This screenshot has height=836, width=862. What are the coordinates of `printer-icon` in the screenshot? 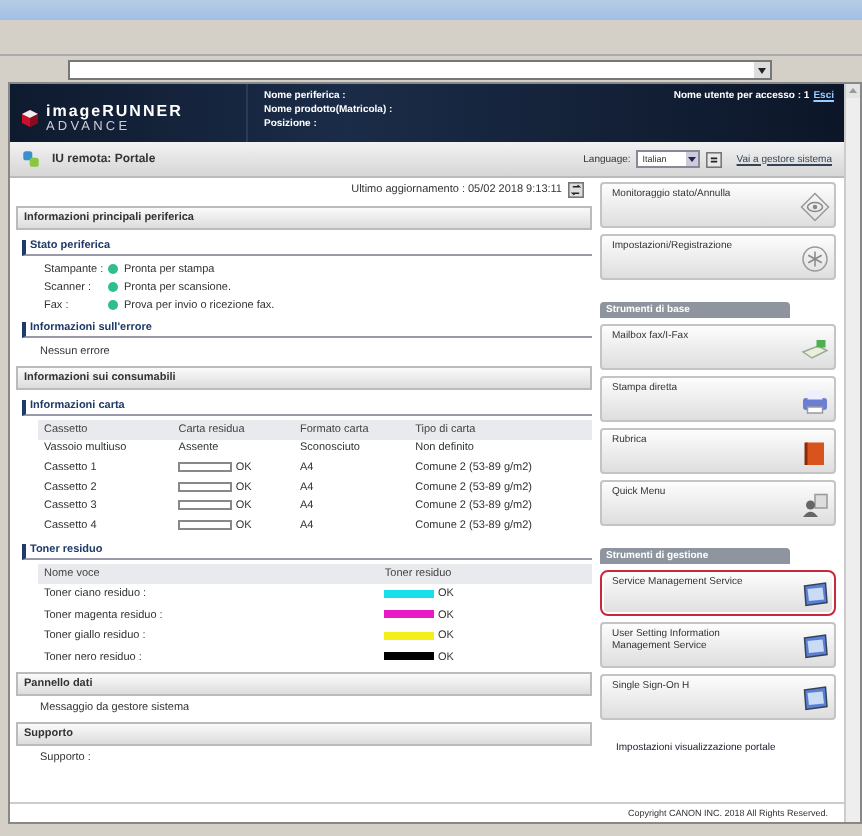 It's located at (815, 401).